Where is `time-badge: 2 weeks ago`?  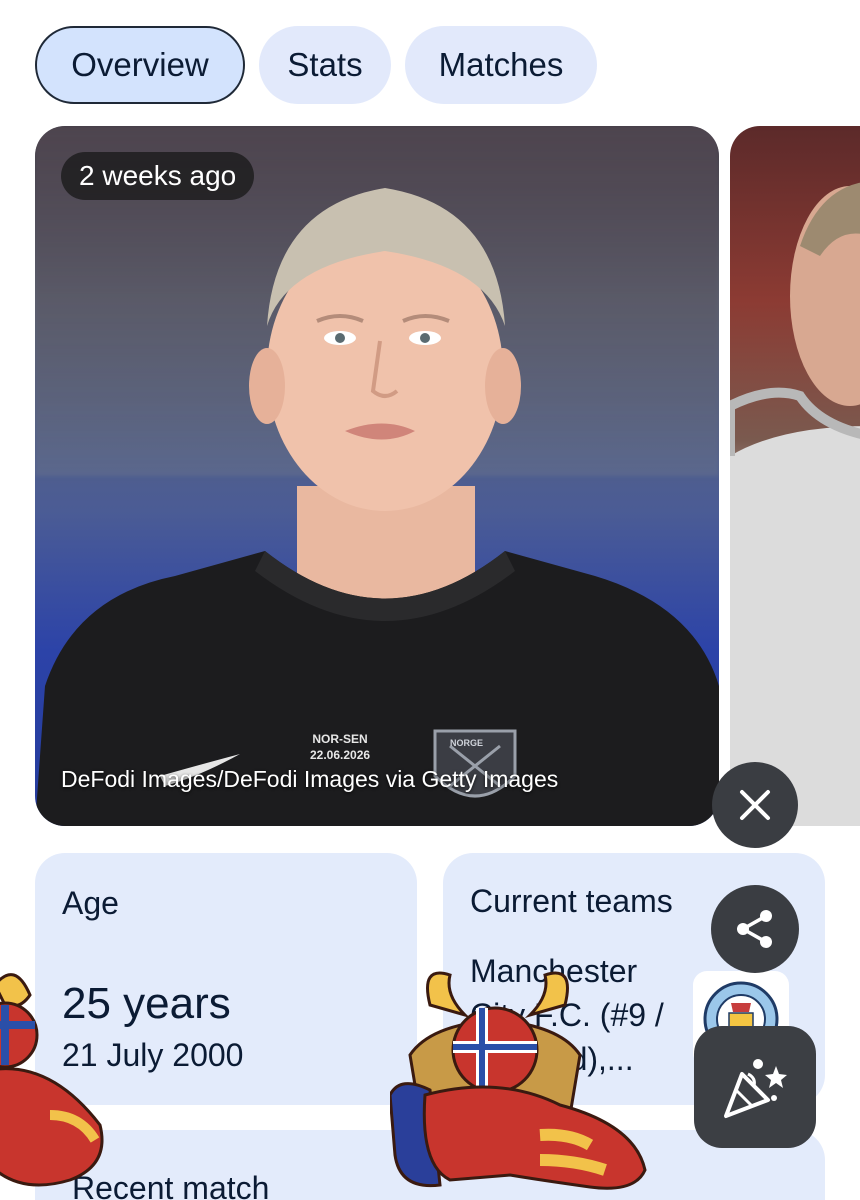 time-badge: 2 weeks ago is located at coordinates (158, 176).